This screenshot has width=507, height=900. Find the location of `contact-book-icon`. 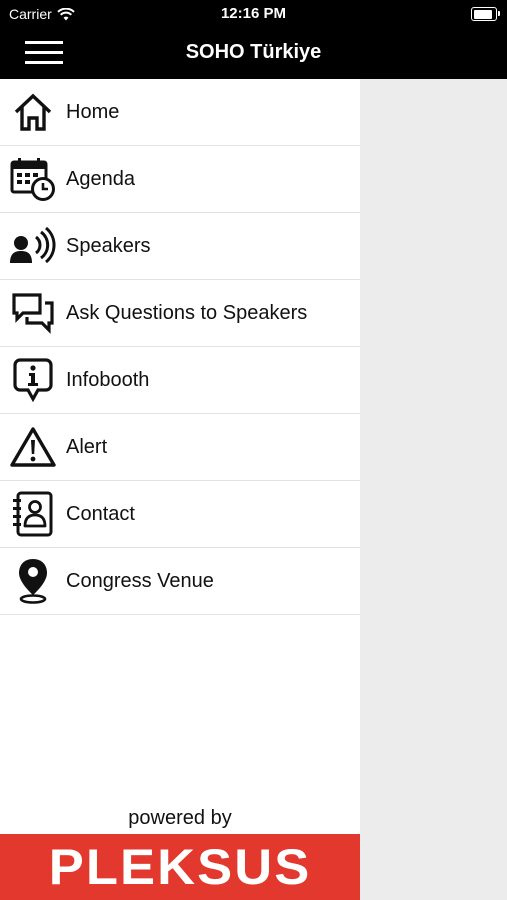

contact-book-icon is located at coordinates (33, 514).